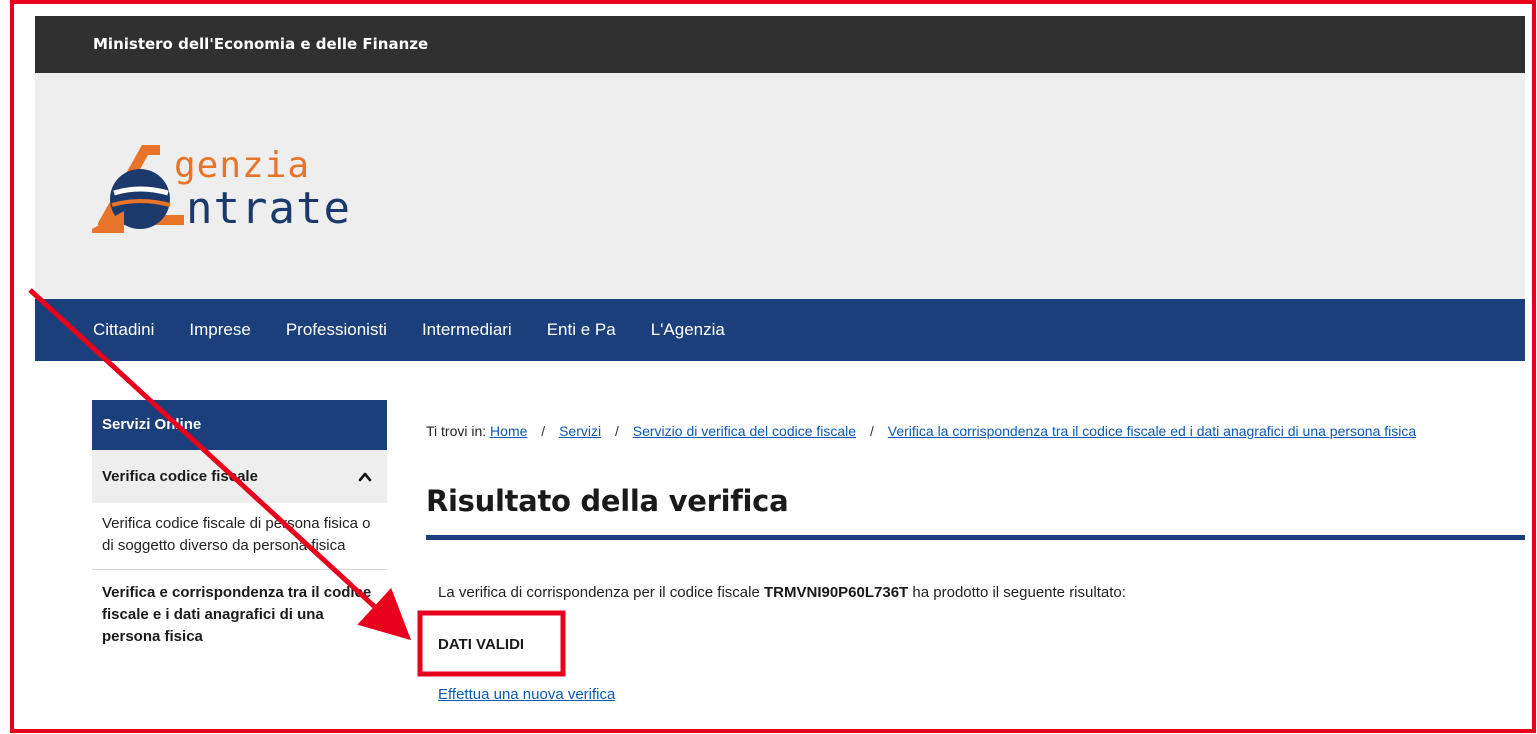 This screenshot has height=734, width=1537. I want to click on nav-item-imprese: Imprese, so click(219, 330).